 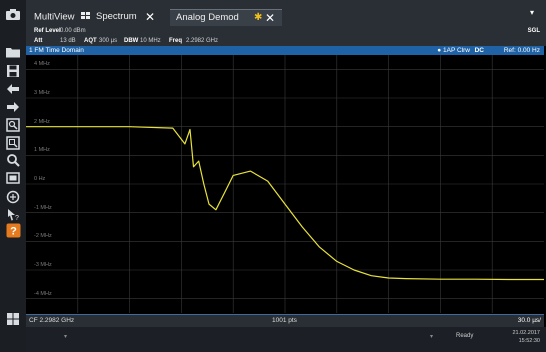 I want to click on center-frequency: CF 2.2982 GHz, so click(x=52, y=320).